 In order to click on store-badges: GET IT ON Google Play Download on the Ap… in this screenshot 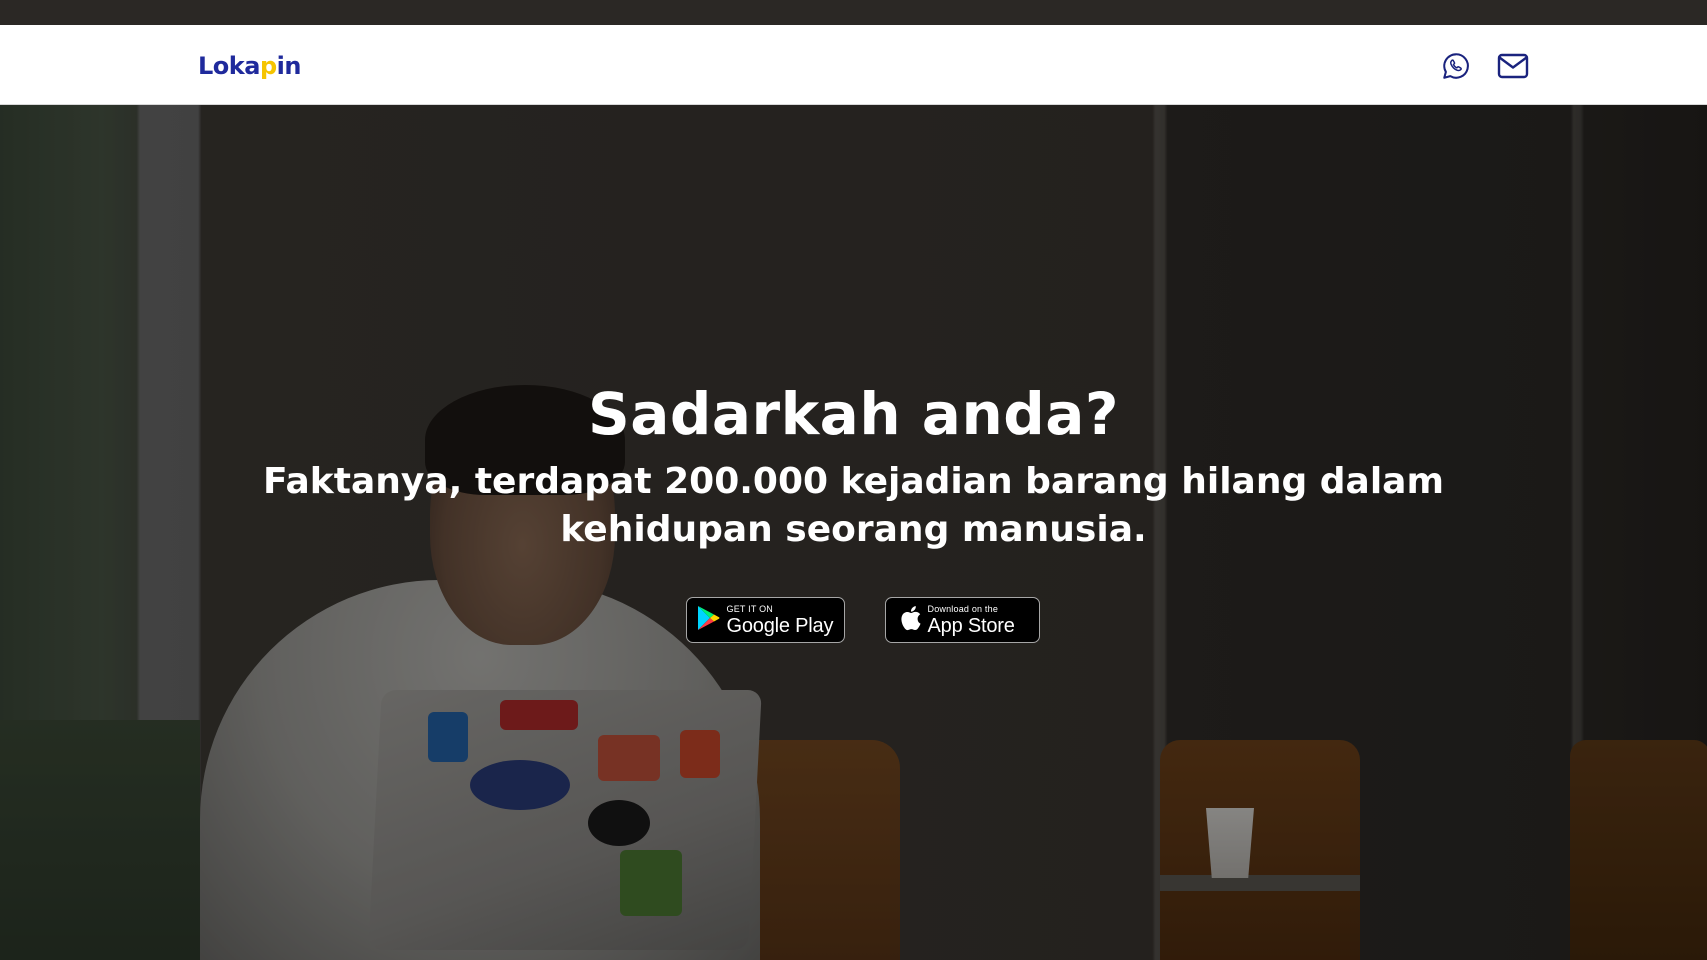, I will do `click(853, 620)`.